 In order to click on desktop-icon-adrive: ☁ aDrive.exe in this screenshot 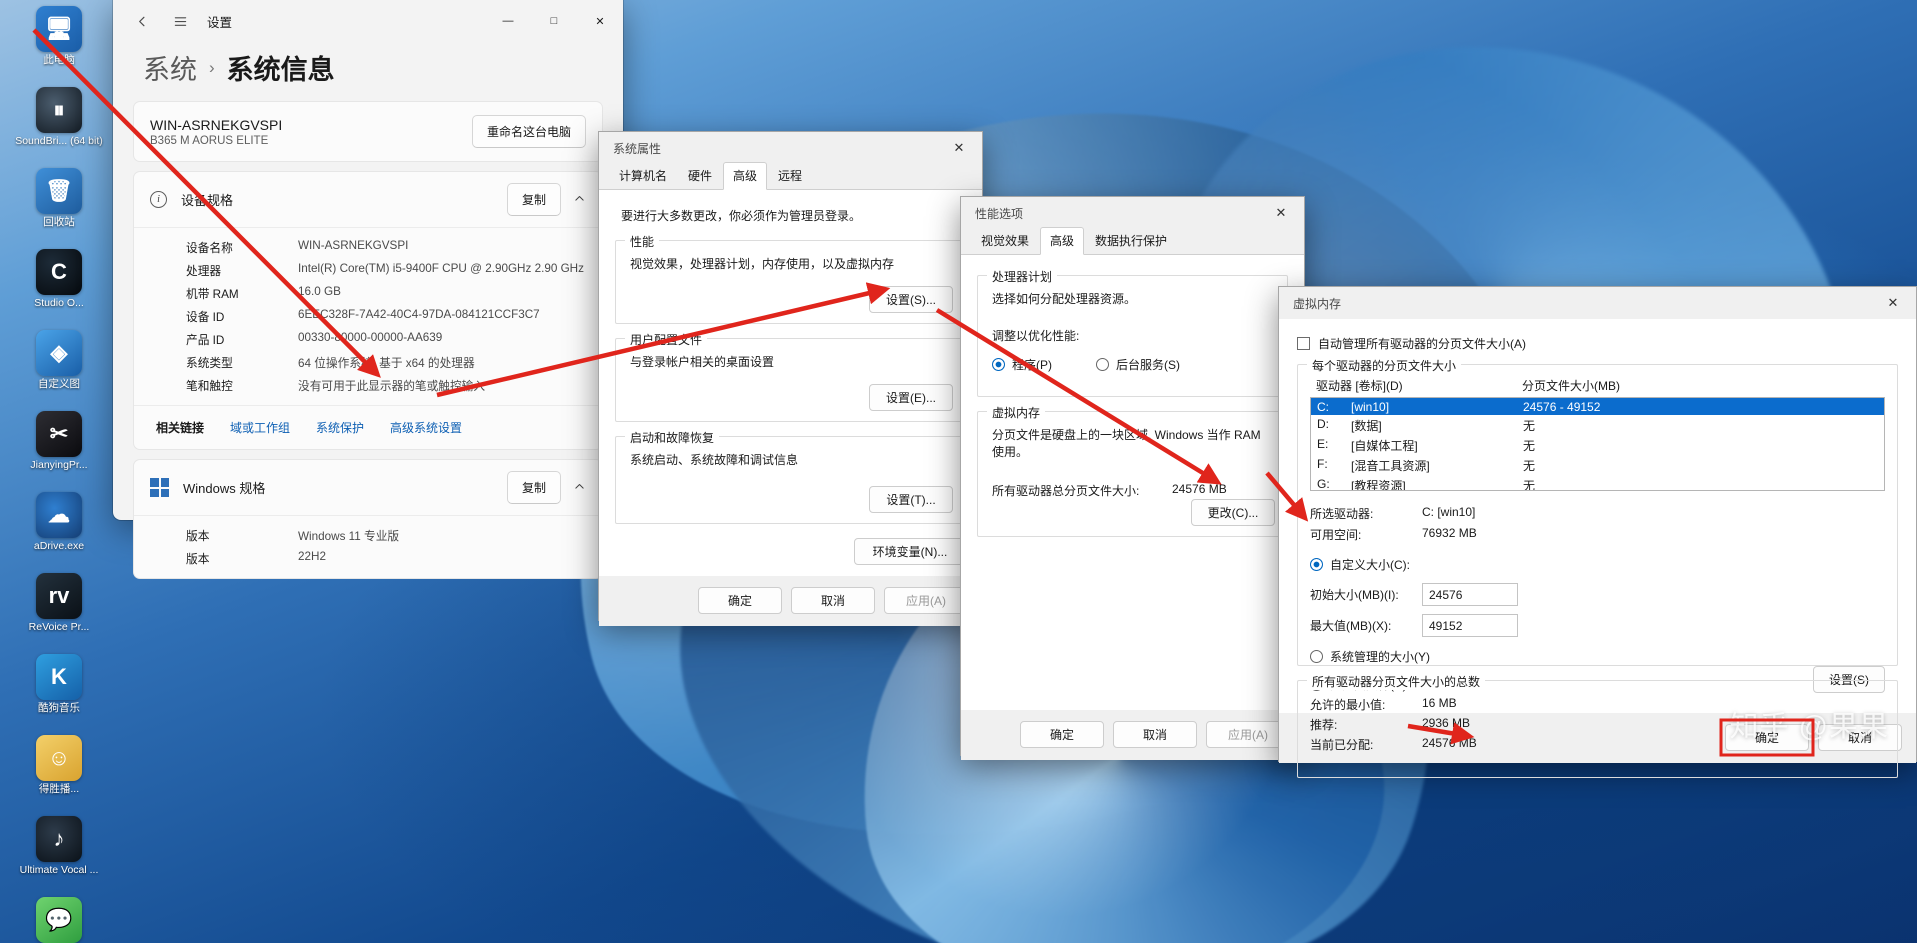, I will do `click(59, 532)`.